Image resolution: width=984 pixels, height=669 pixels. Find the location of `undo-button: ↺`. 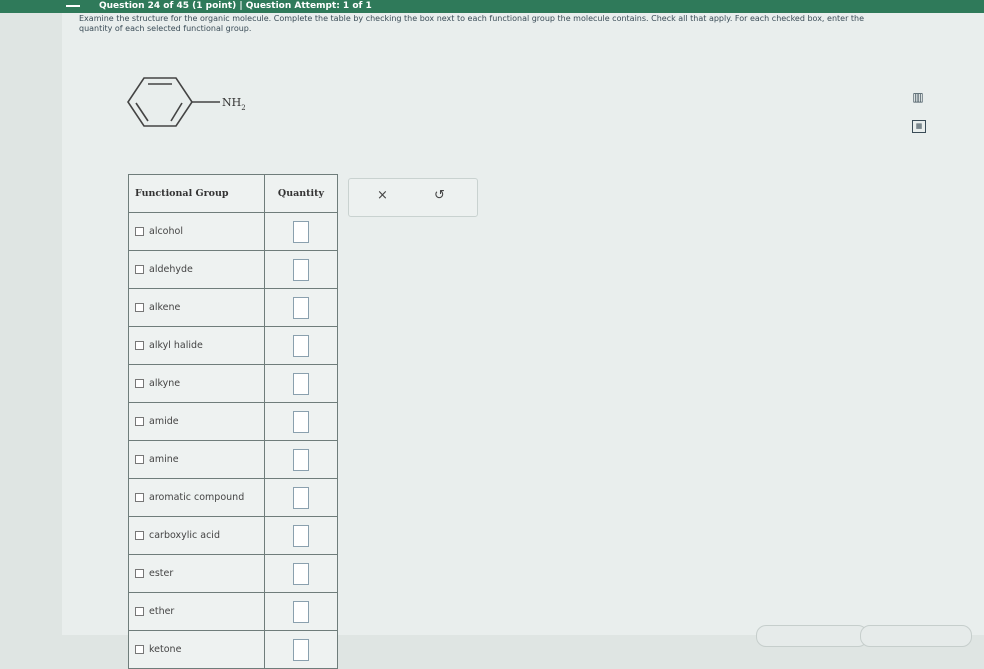

undo-button: ↺ is located at coordinates (439, 195).